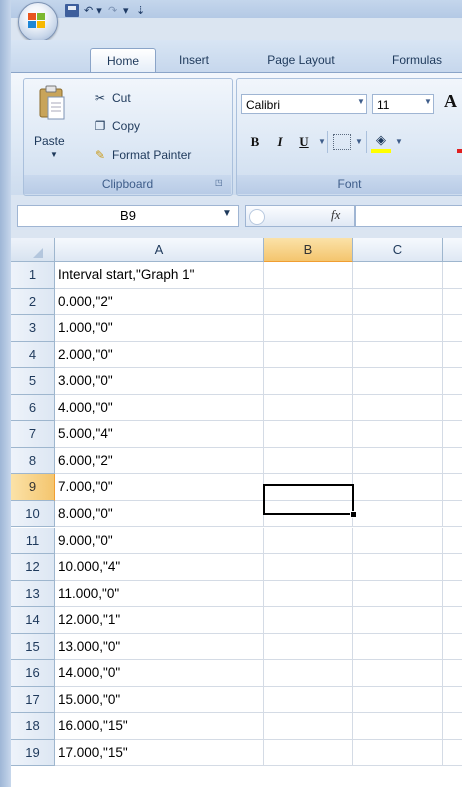 This screenshot has height=787, width=462. What do you see at coordinates (335, 215) in the screenshot?
I see `insert-function-icon: fx` at bounding box center [335, 215].